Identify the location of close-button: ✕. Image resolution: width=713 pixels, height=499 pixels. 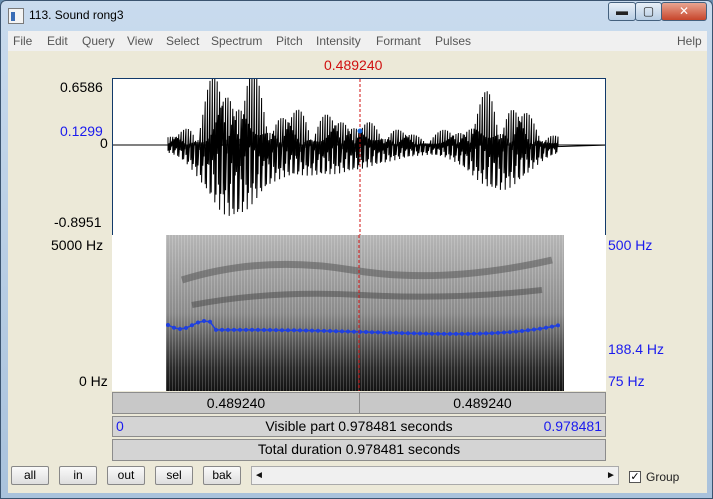
(684, 11).